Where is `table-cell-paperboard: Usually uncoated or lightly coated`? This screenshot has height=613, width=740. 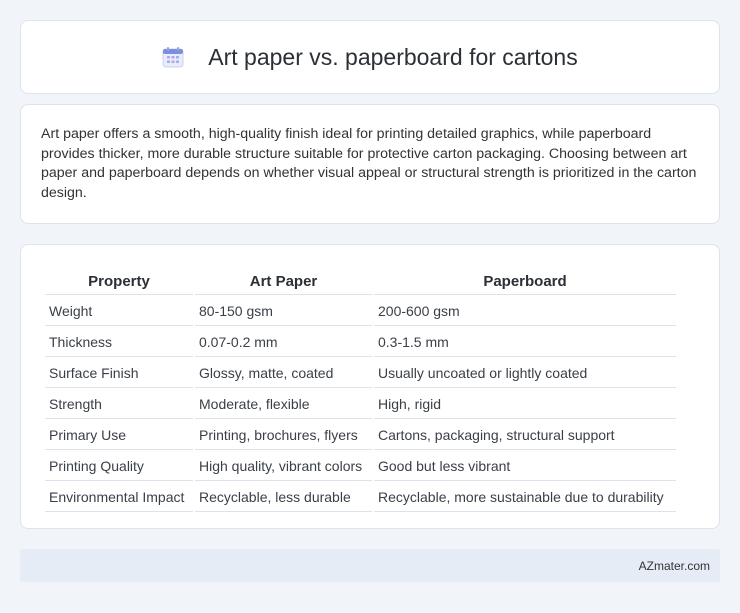
table-cell-paperboard: Usually uncoated or lightly coated is located at coordinates (525, 373).